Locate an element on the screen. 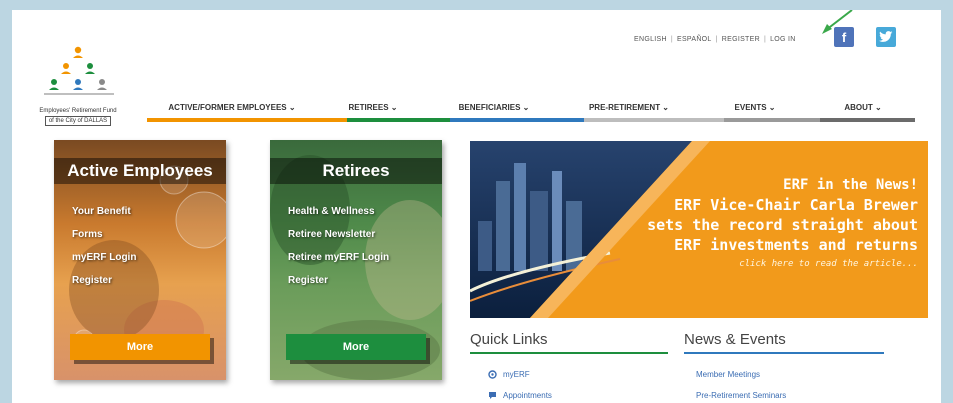 Image resolution: width=953 pixels, height=403 pixels. banner-line-2: ERF Vice-Chair Carla Brewer is located at coordinates (796, 205).